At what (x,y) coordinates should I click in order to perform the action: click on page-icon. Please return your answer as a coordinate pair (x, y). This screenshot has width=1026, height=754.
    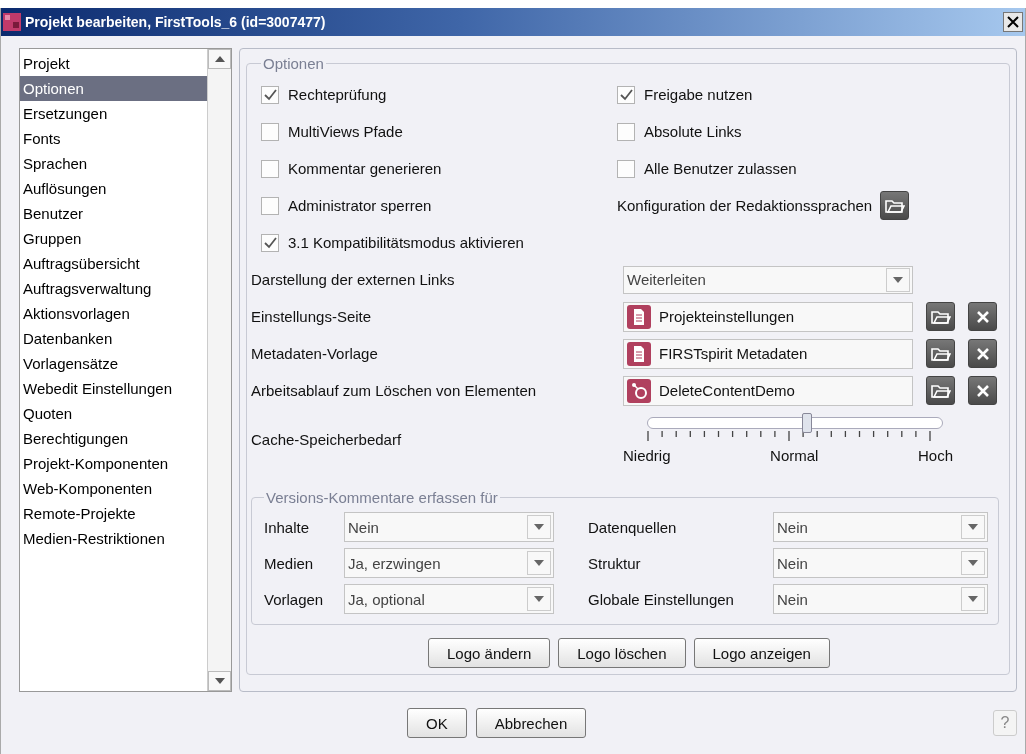
    Looking at the image, I should click on (639, 316).